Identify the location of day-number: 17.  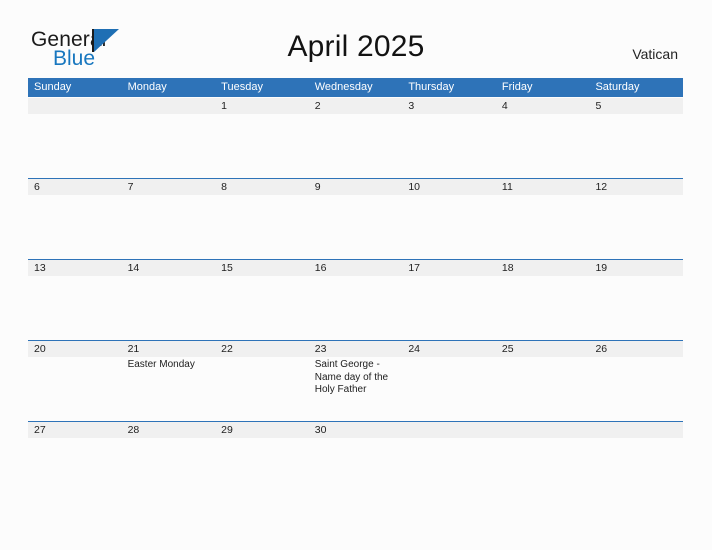
(414, 268).